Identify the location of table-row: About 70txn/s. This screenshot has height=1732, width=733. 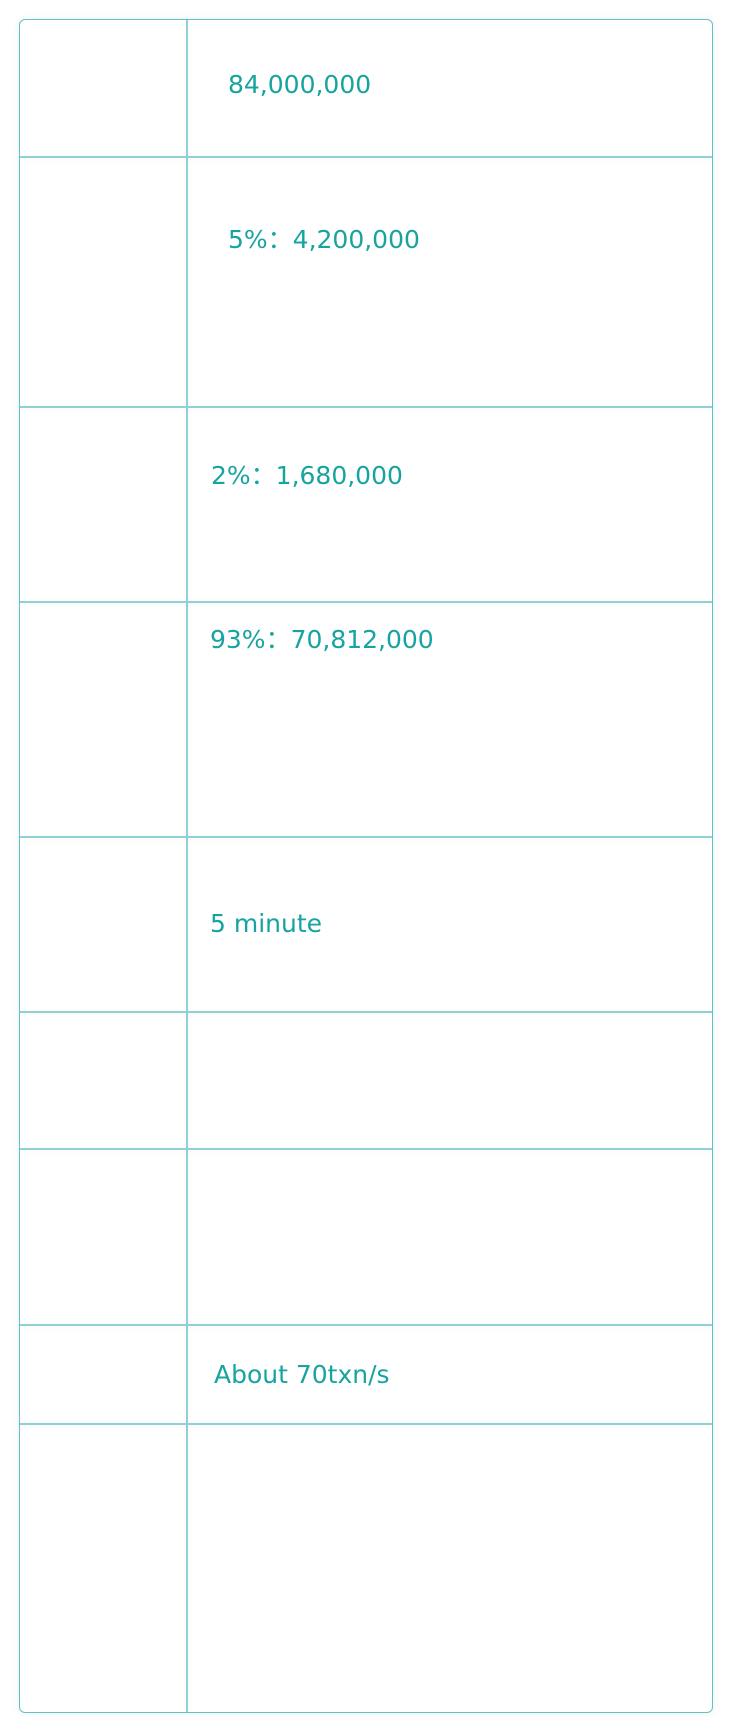
(366, 1374).